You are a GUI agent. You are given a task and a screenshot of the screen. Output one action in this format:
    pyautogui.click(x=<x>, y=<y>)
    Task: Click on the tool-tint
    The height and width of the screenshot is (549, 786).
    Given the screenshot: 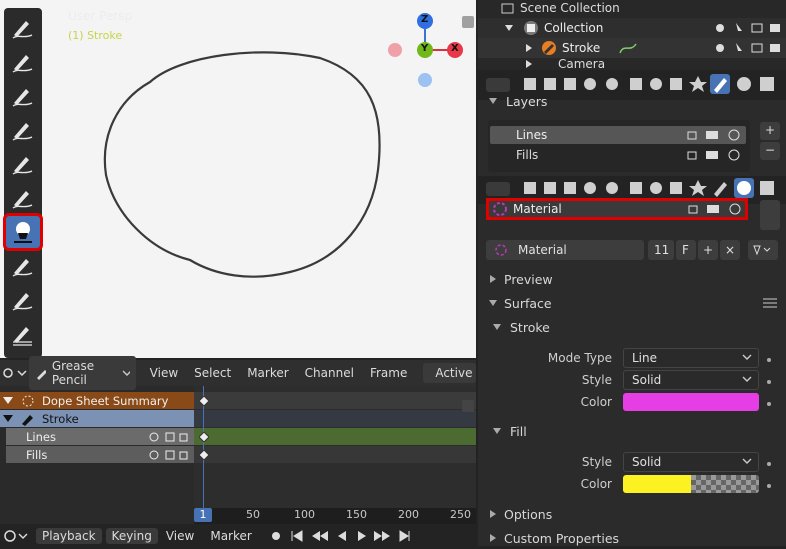 What is the action you would take?
    pyautogui.click(x=23, y=300)
    